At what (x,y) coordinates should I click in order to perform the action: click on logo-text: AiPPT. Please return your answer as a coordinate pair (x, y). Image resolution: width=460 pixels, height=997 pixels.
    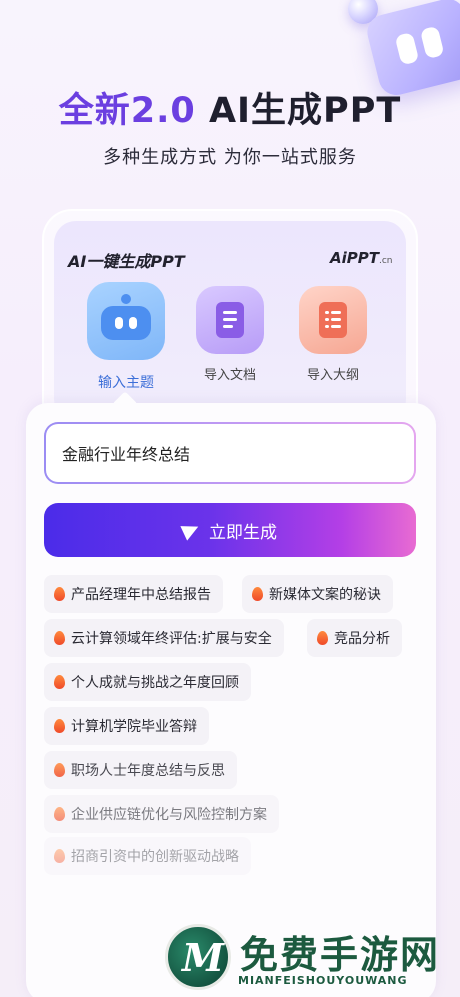
    Looking at the image, I should click on (354, 258).